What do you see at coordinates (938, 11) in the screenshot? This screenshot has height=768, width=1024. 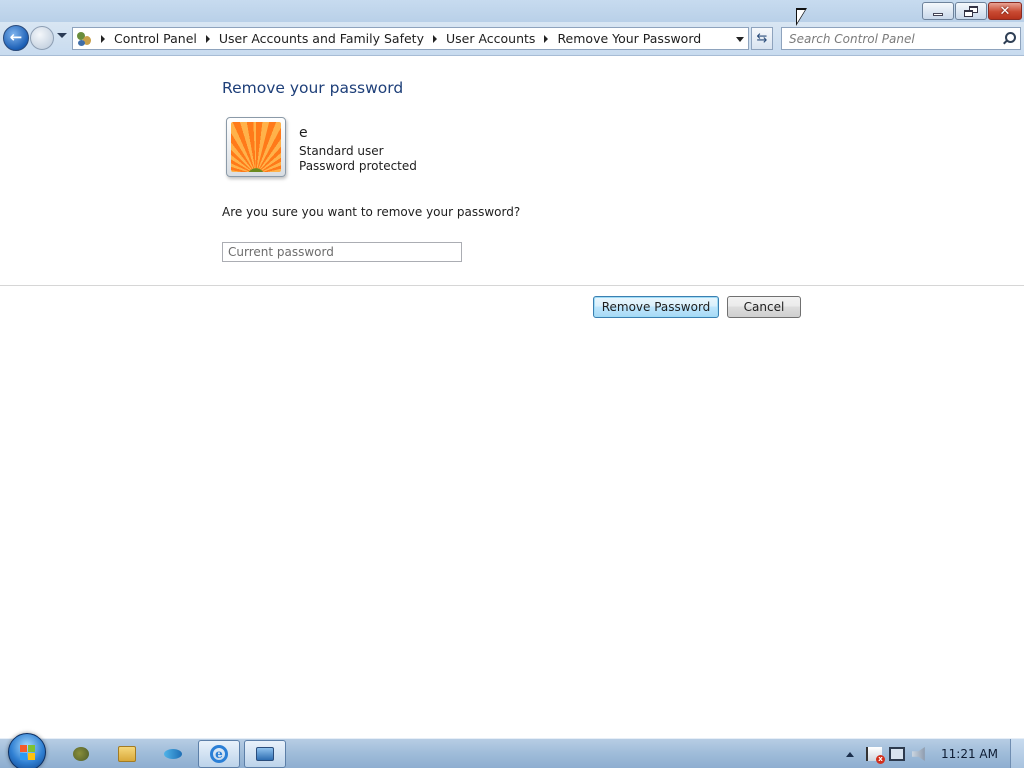 I see `minimize-button` at bounding box center [938, 11].